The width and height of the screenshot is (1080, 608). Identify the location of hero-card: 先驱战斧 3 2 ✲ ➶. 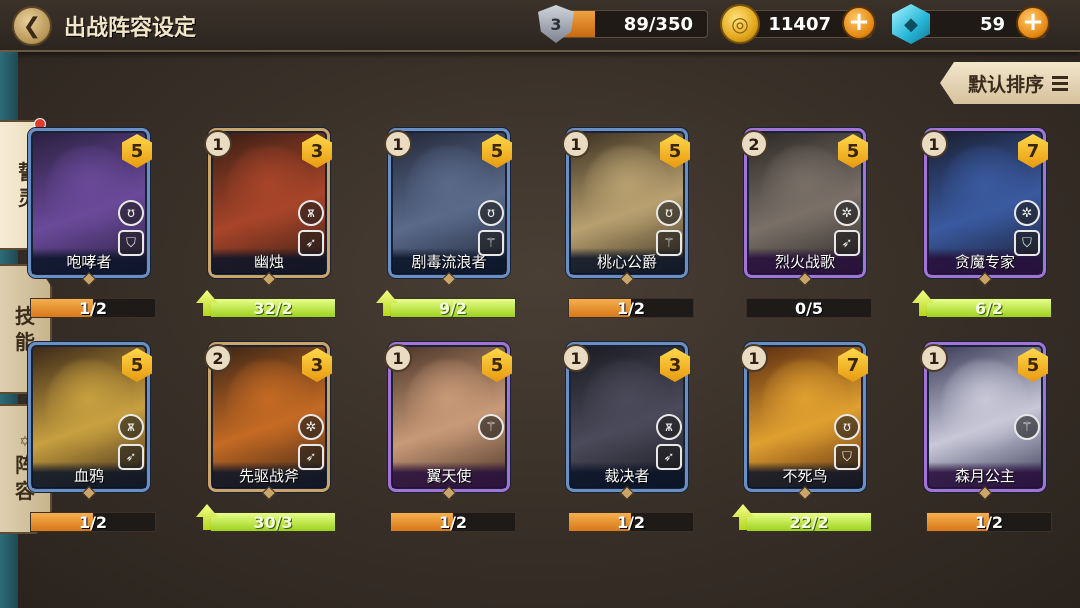
(268, 421).